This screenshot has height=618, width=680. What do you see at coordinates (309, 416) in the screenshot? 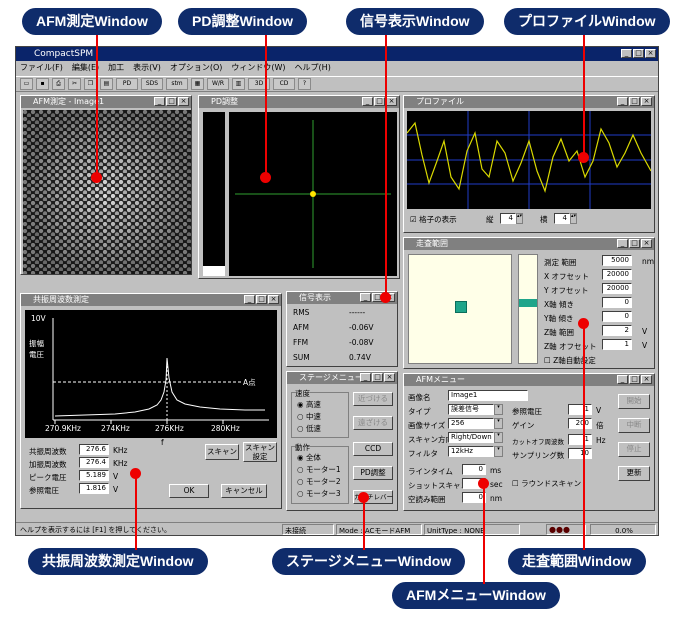
I see `speed-mid-radio: ○ 中速` at bounding box center [309, 416].